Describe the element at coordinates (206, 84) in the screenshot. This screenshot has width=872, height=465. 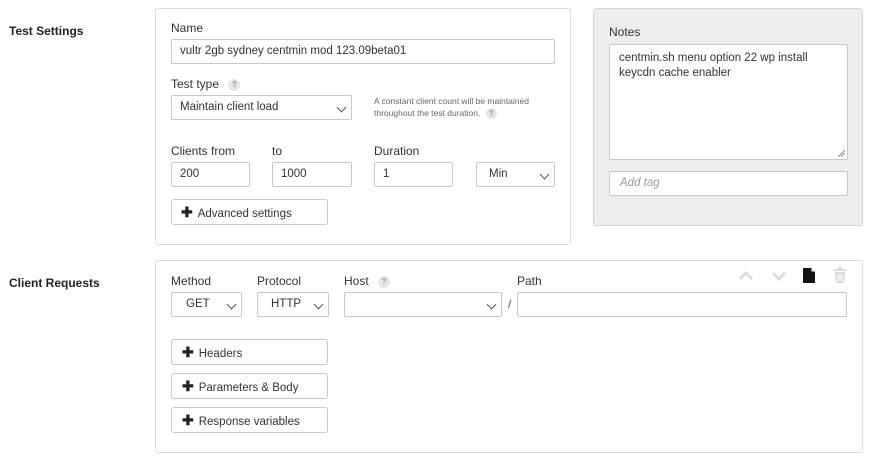
I see `test-type-label: Test type ?` at that location.